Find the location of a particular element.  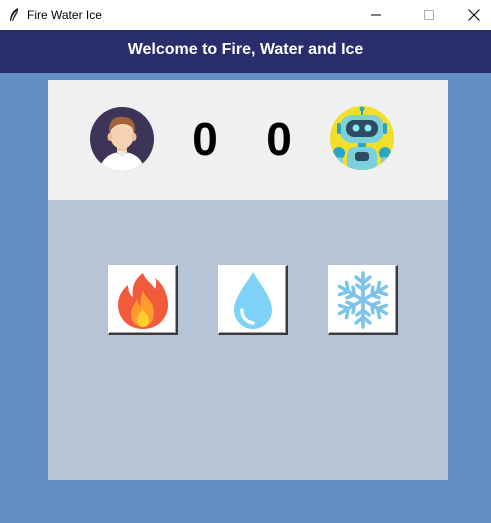

page-title: Welcome to Fire, Water and Ice is located at coordinates (245, 49).